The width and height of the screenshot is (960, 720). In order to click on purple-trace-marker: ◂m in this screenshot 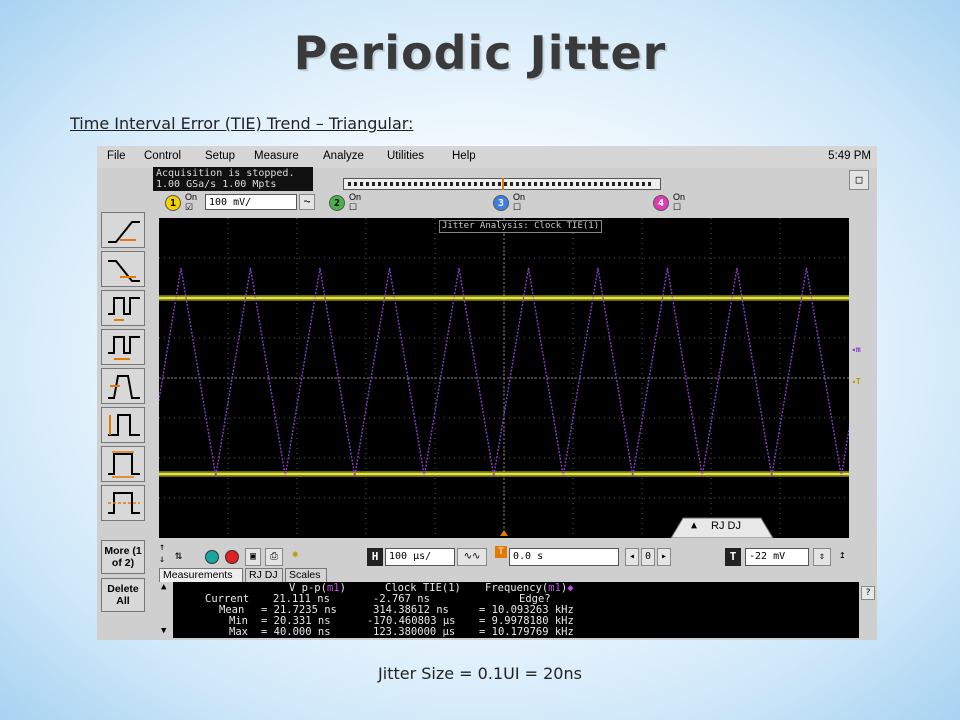, I will do `click(856, 350)`.